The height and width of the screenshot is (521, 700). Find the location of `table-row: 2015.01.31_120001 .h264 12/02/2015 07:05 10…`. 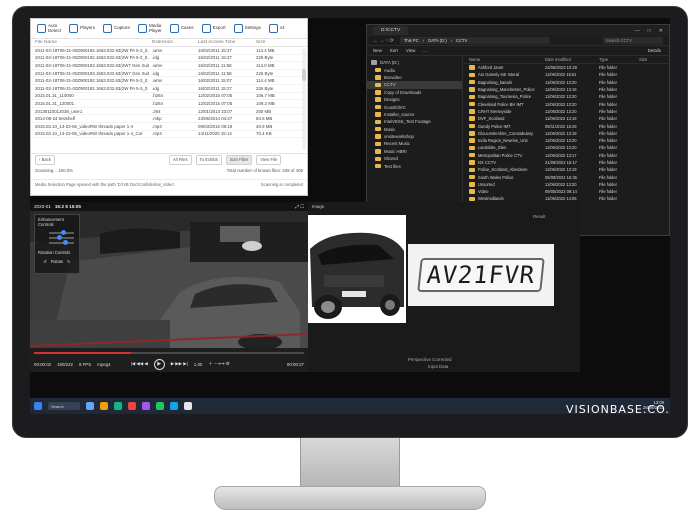

table-row: 2015.01.31_120001 .h264 12/02/2015 07:05 10… is located at coordinates (169, 104).